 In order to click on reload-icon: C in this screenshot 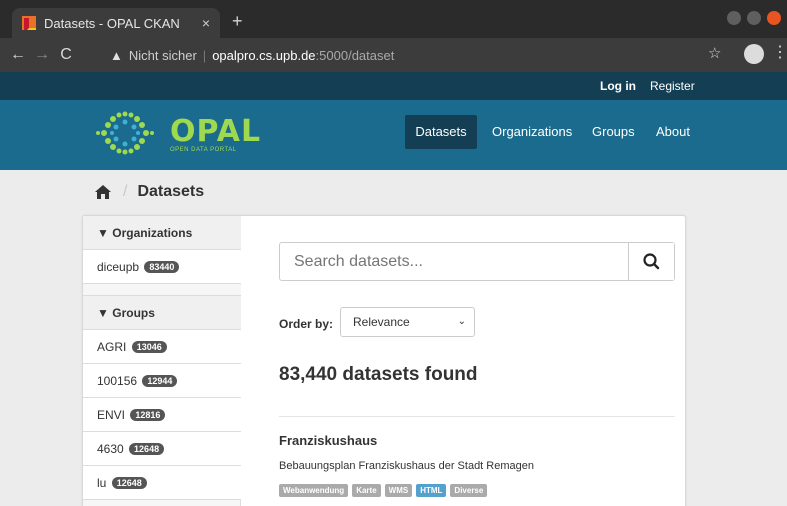, I will do `click(66, 55)`.